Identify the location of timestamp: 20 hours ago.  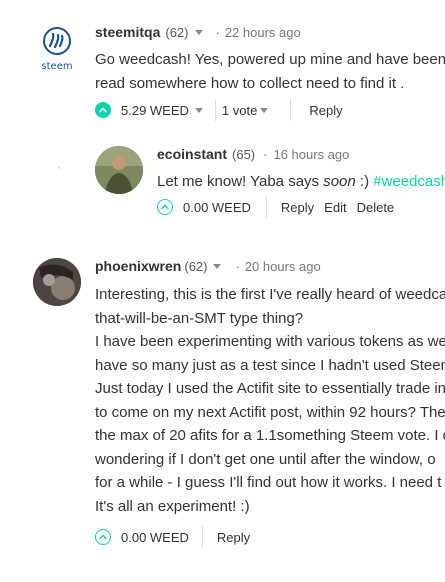
(283, 266).